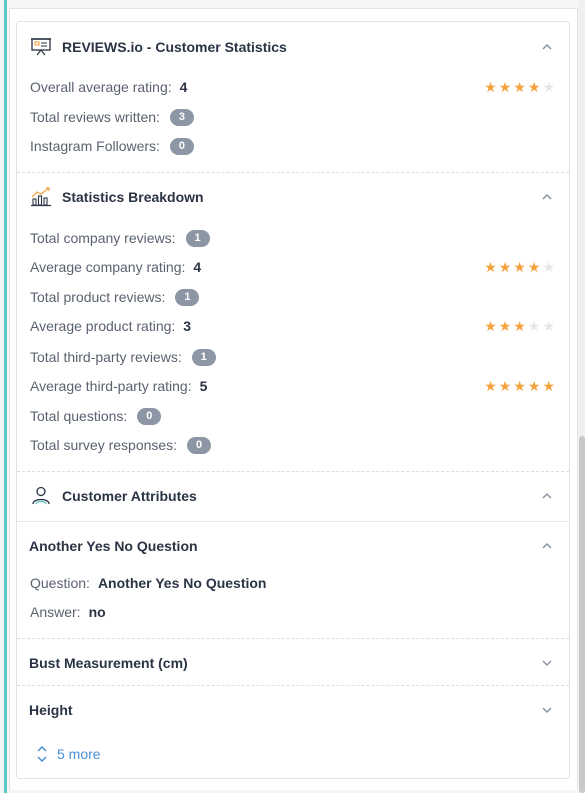 The image size is (585, 793). What do you see at coordinates (98, 297) in the screenshot?
I see `product-reviews-label: Total product reviews:` at bounding box center [98, 297].